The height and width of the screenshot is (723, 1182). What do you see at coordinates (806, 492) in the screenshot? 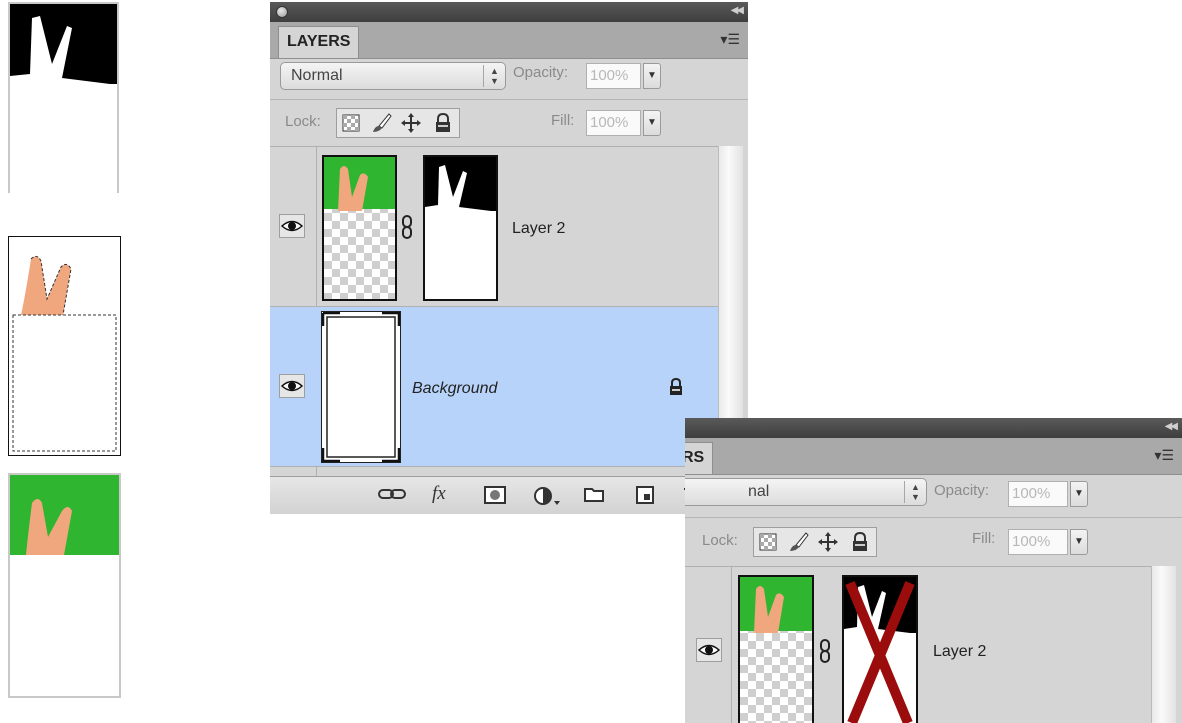
I see `blend-mode-select: nal ▲ ▼` at bounding box center [806, 492].